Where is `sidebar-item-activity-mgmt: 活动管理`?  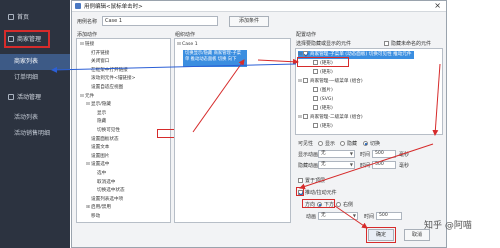 sidebar-item-activity-mgmt: 活动管理 is located at coordinates (35, 98).